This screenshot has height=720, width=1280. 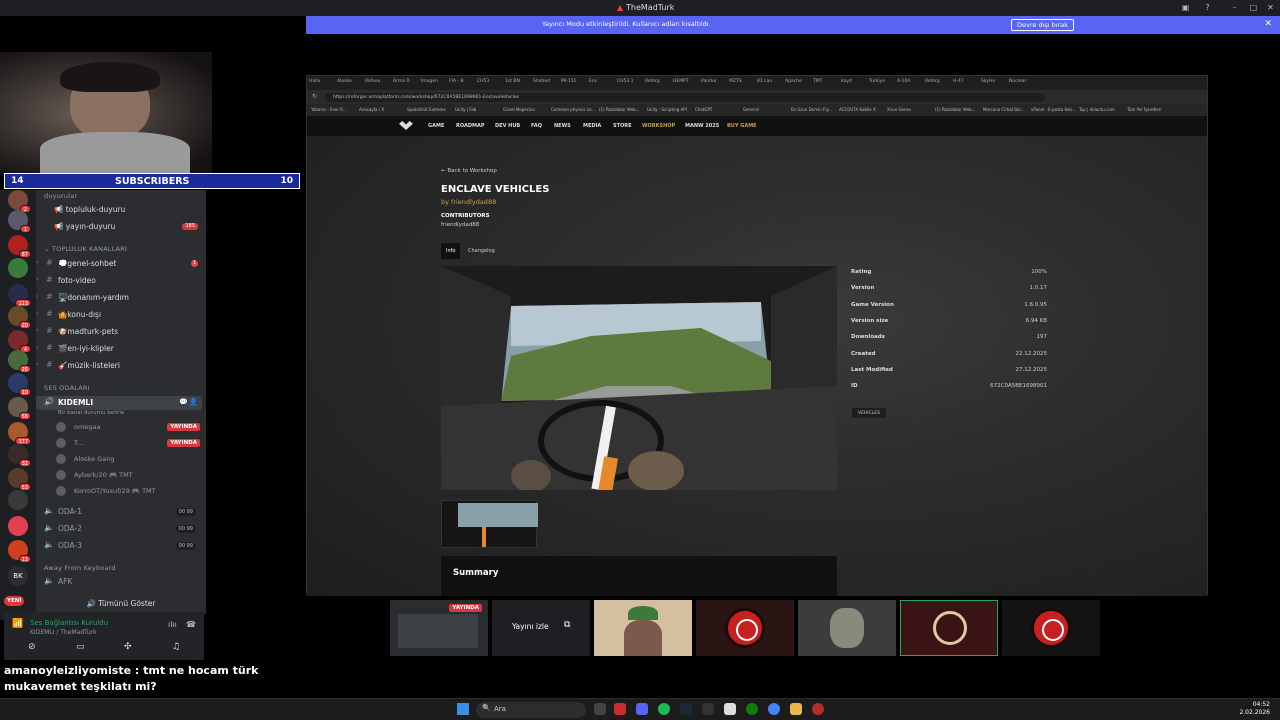 I want to click on browser-tab: Refuse, so click(x=372, y=81).